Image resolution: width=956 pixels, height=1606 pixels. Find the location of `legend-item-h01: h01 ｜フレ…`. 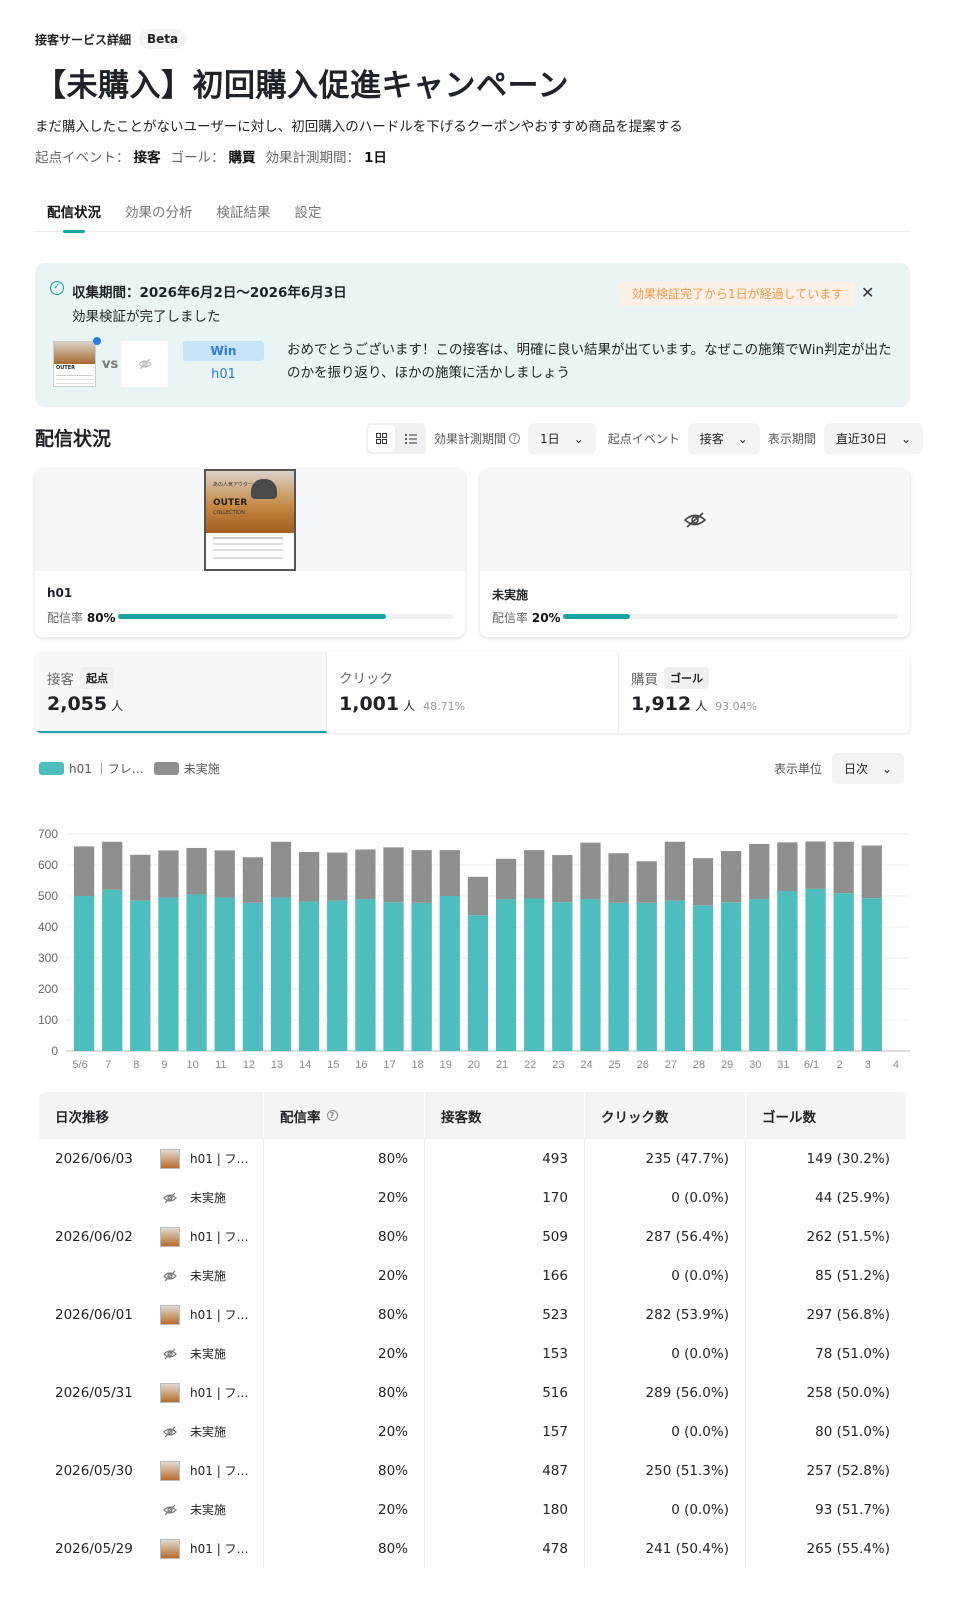

legend-item-h01: h01 ｜フレ… is located at coordinates (91, 768).